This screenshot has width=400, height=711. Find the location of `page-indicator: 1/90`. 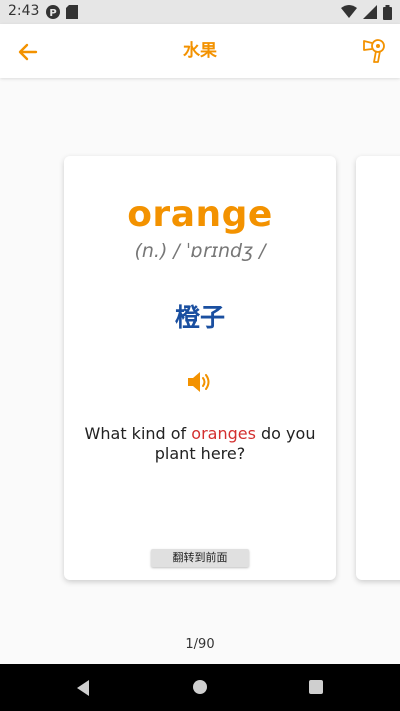

page-indicator: 1/90 is located at coordinates (200, 644).